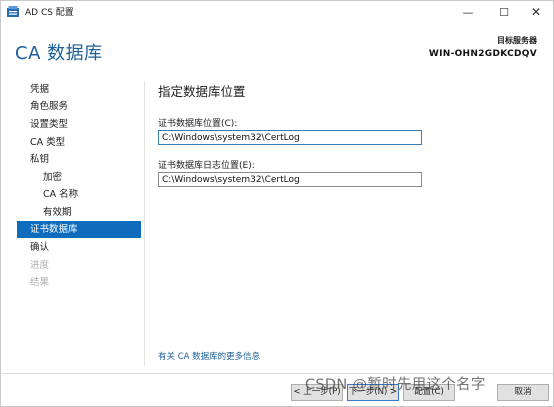 The width and height of the screenshot is (554, 407). I want to click on sidebar-item-confirmation: 确认, so click(79, 247).